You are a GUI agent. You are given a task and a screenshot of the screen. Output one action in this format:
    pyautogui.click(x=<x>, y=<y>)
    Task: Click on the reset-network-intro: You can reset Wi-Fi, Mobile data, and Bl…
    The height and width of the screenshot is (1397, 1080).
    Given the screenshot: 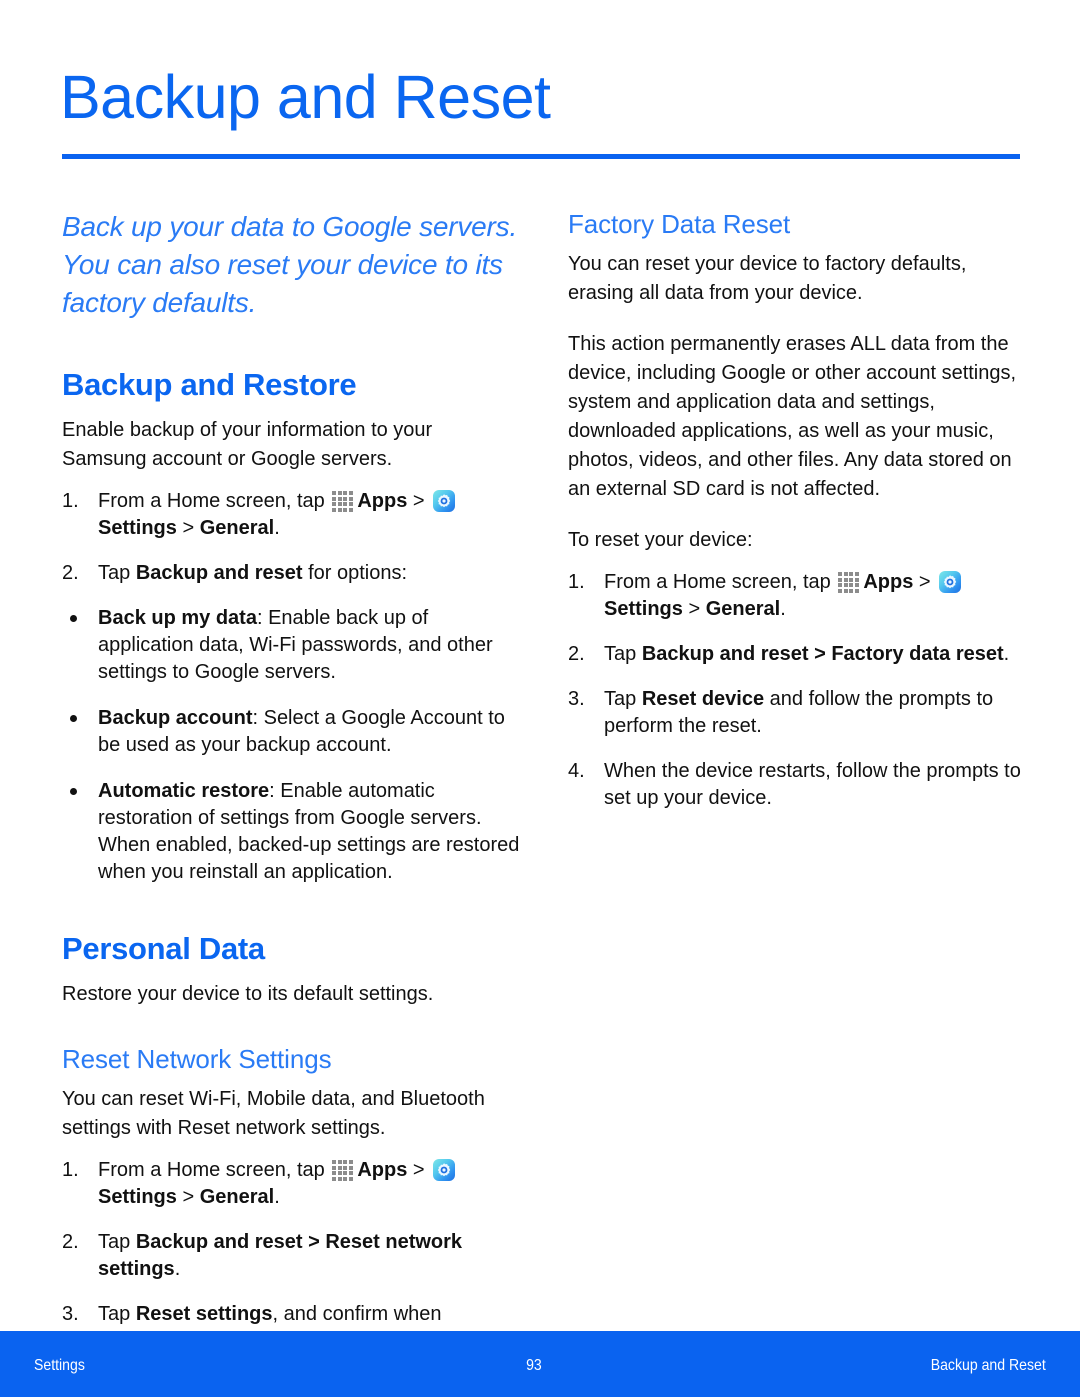 What is the action you would take?
    pyautogui.click(x=273, y=1113)
    